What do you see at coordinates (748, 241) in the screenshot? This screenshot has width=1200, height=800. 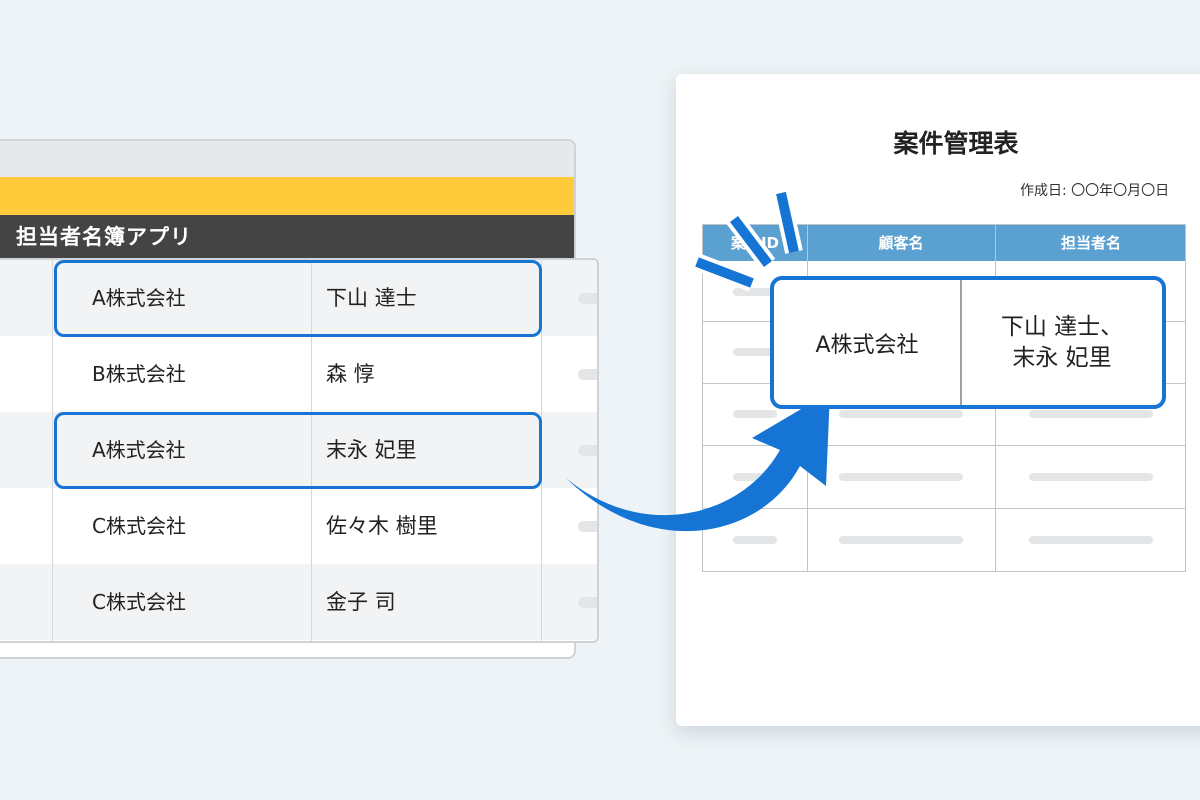 I see `emphasis-sparks-icon` at bounding box center [748, 241].